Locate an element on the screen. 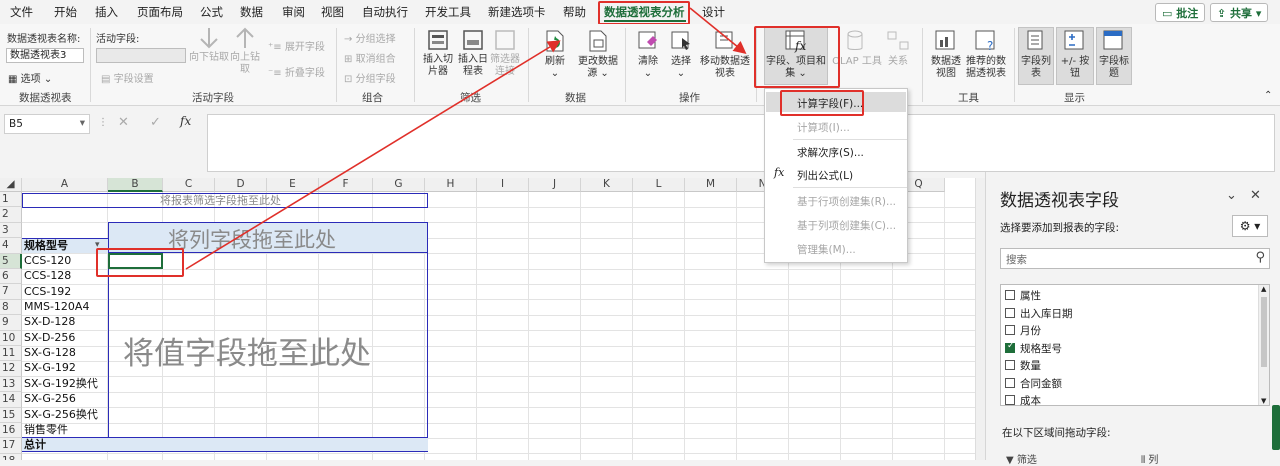  menu-file: 文件 is located at coordinates (21, 12).